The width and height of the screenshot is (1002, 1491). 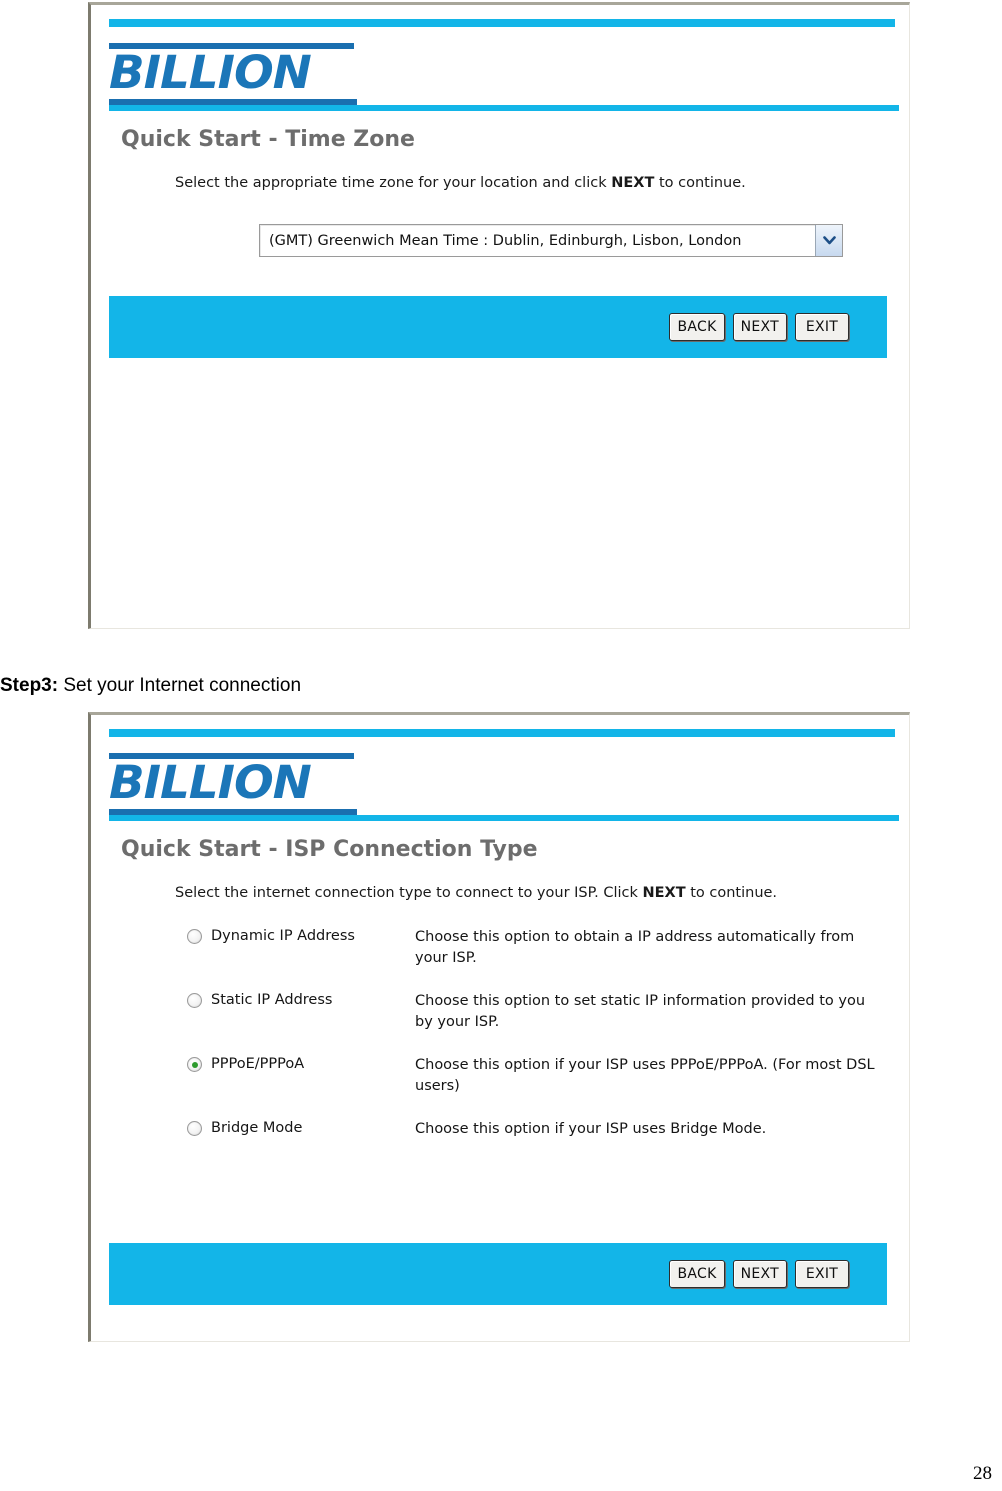 I want to click on connection-option-control: Static IP Address, so click(x=301, y=1000).